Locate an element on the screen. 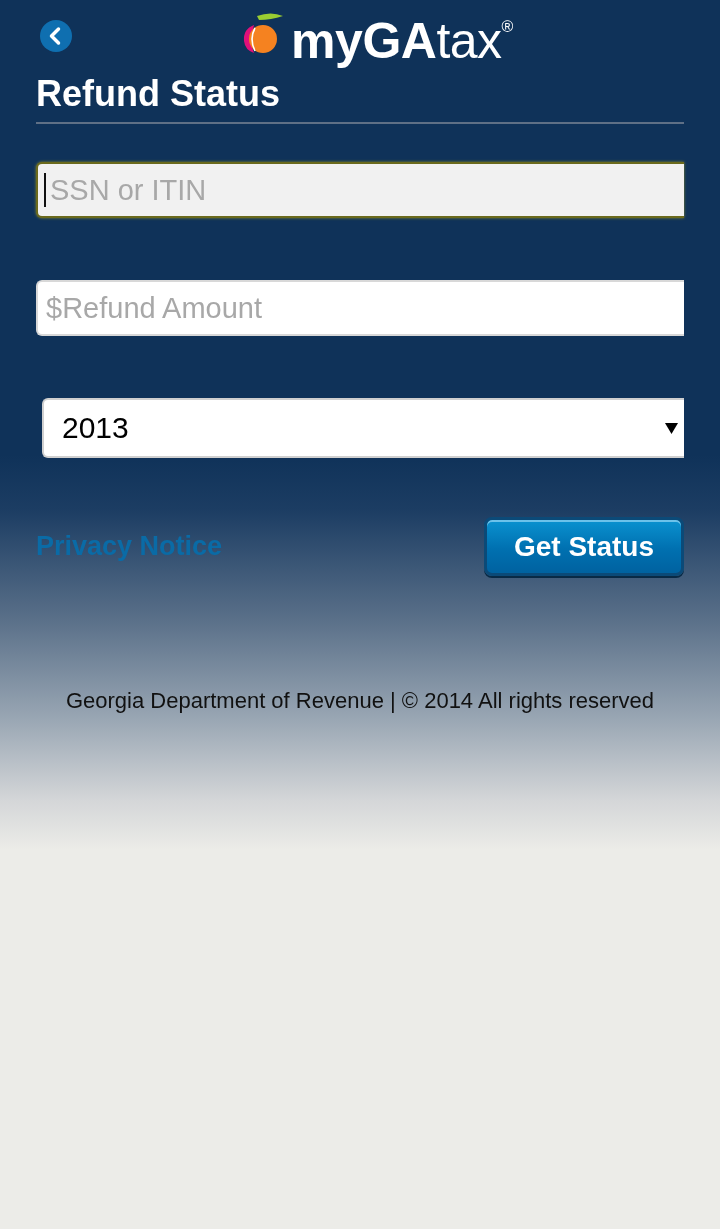 This screenshot has width=720, height=1229. get-status-button: Get Status is located at coordinates (584, 546).